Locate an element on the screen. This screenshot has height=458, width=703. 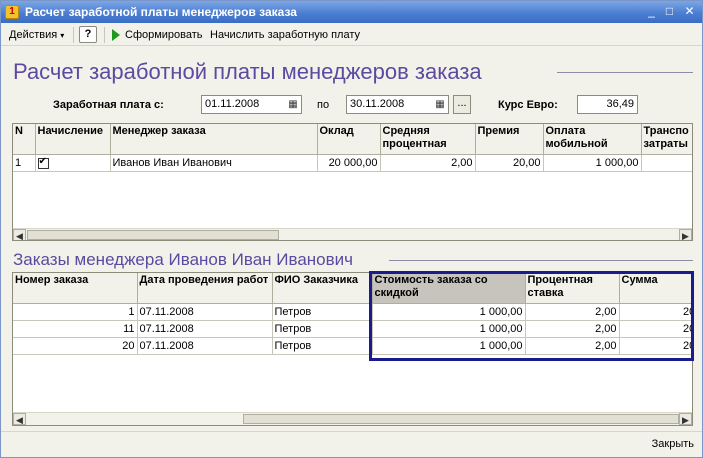
subheading-divider is located at coordinates (541, 260).